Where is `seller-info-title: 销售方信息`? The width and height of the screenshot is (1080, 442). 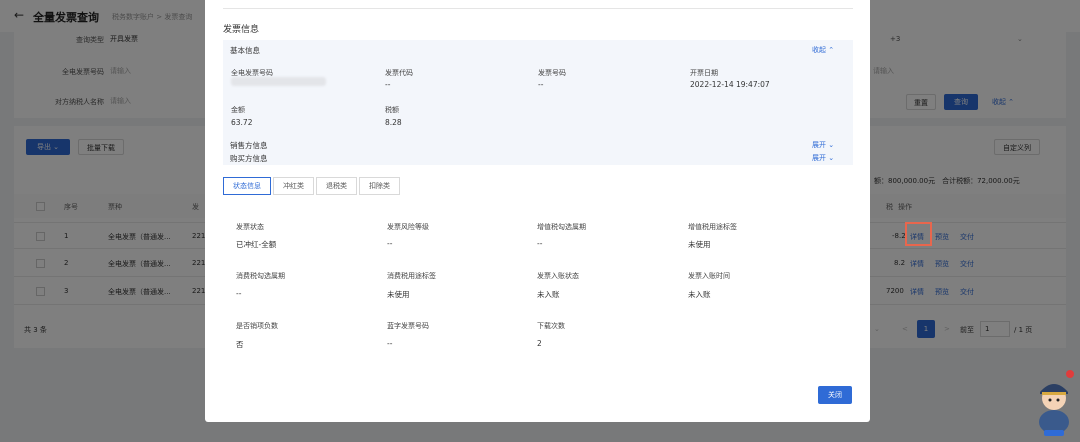
seller-info-title: 销售方信息 is located at coordinates (249, 145).